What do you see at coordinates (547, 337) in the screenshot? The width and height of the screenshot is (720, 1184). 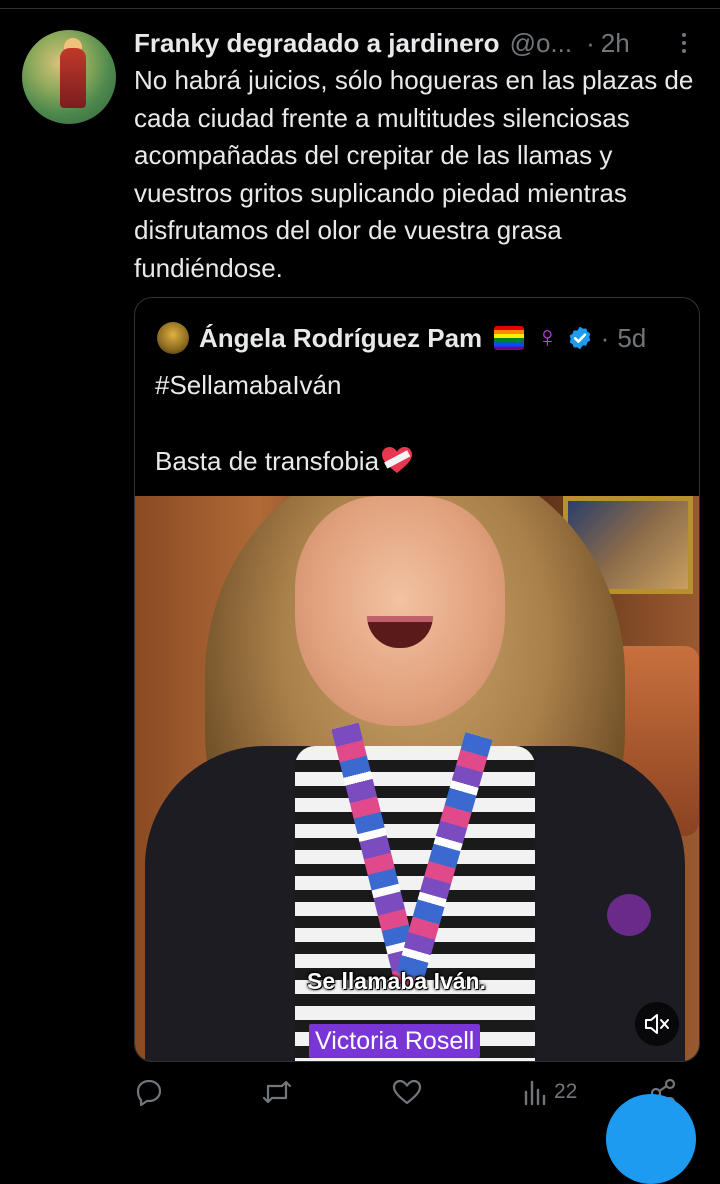 I see `female-symbol-icon: ♀` at bounding box center [547, 337].